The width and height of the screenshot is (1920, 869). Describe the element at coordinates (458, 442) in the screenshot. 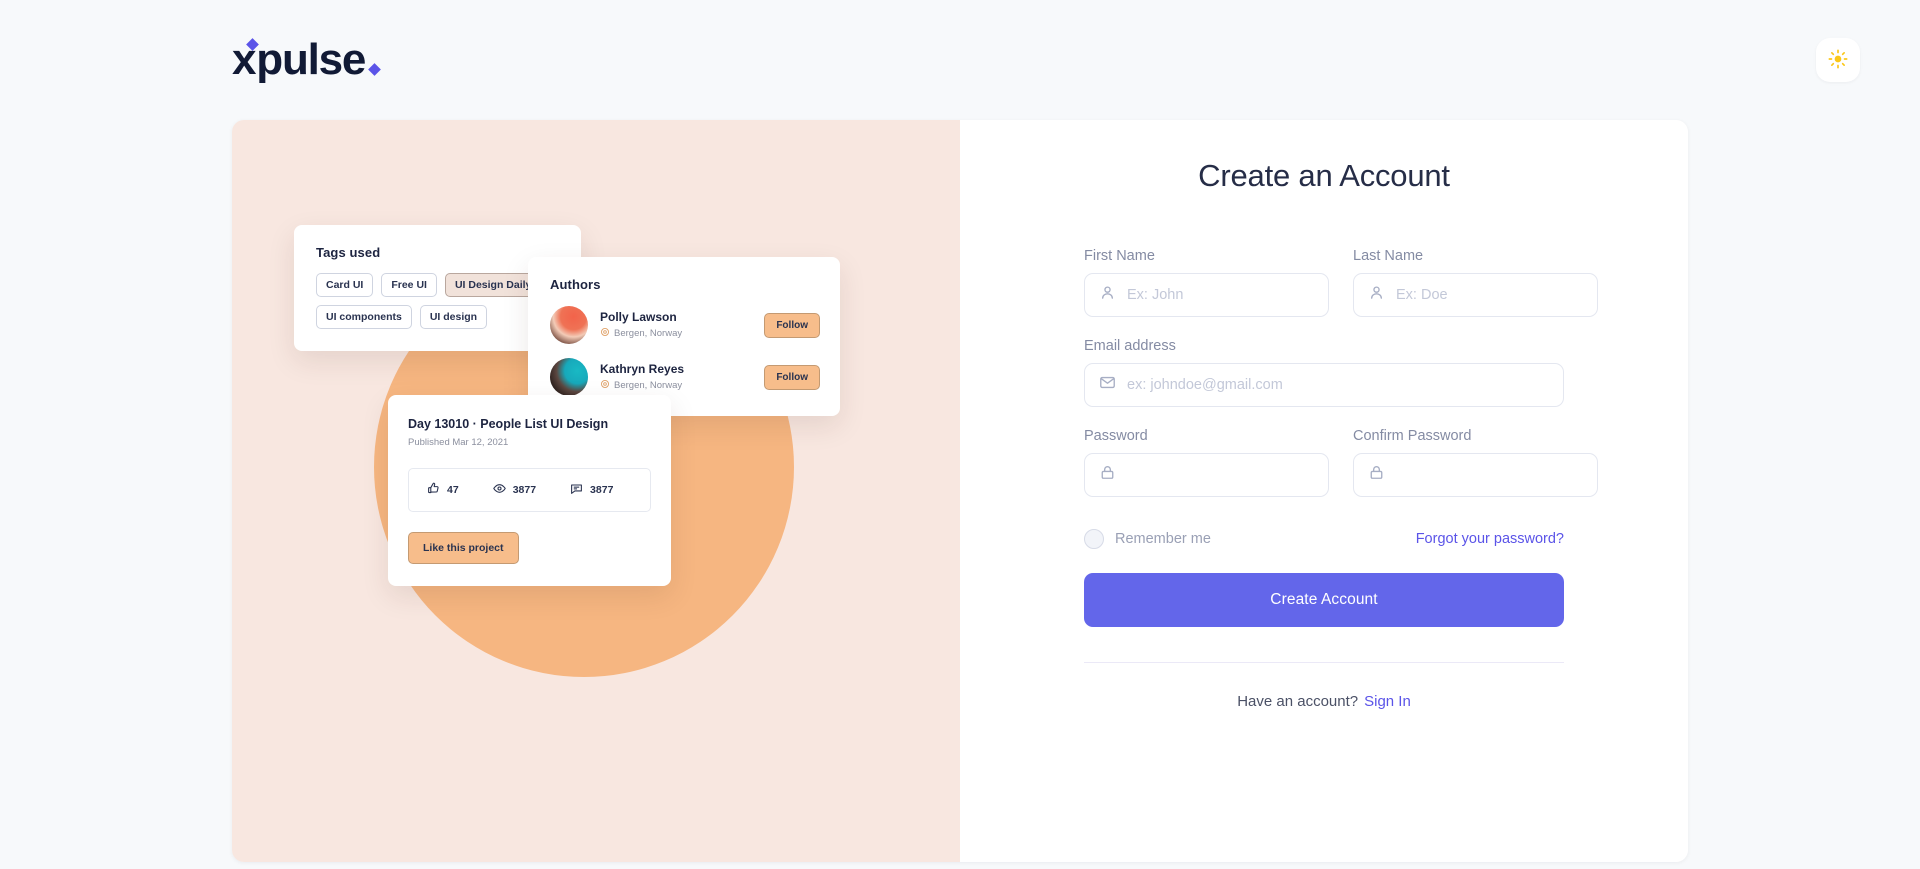

I see `project-published-date: Published Mar 12, 2021` at that location.